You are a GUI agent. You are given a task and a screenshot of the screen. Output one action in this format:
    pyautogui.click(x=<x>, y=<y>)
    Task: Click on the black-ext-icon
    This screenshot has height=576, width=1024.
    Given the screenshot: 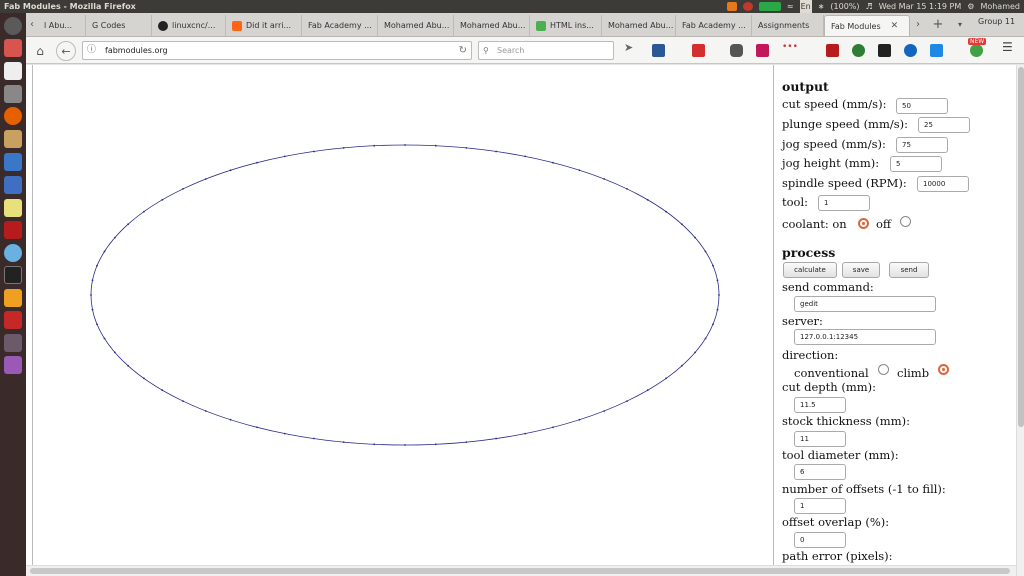 What is the action you would take?
    pyautogui.click(x=884, y=50)
    